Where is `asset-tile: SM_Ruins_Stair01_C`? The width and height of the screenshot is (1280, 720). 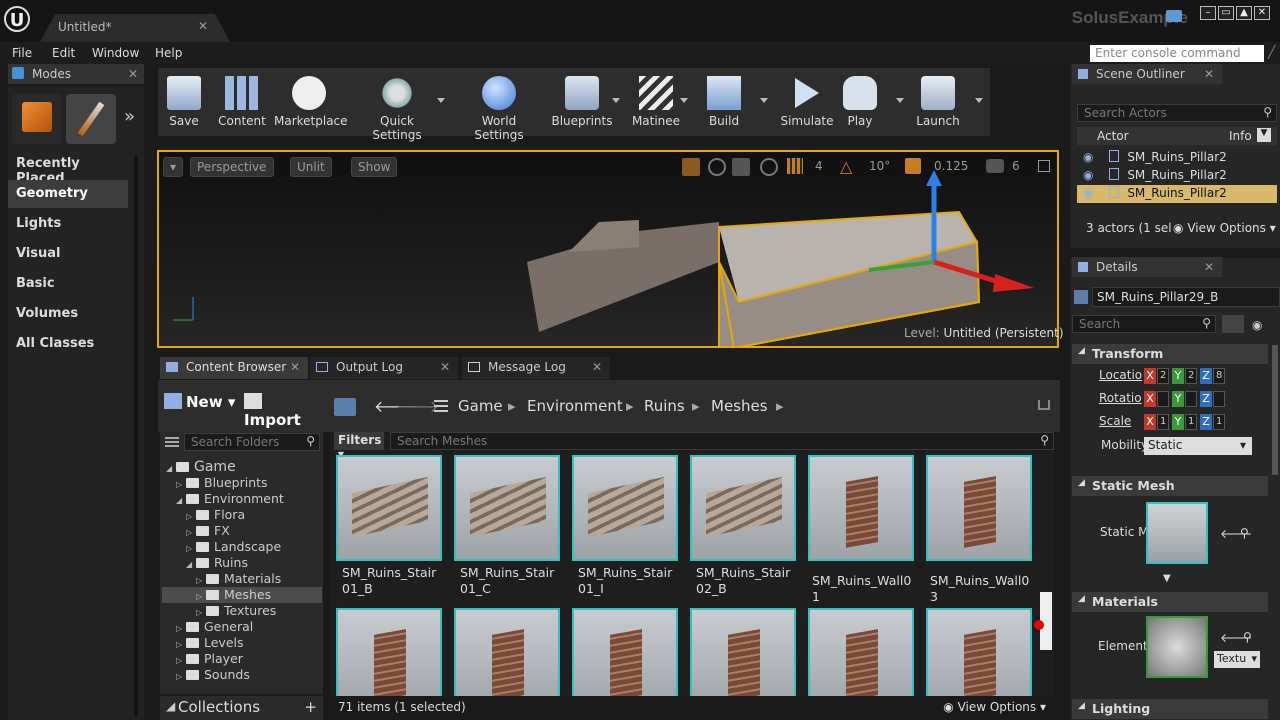 asset-tile: SM_Ruins_Stair01_C is located at coordinates (510, 526).